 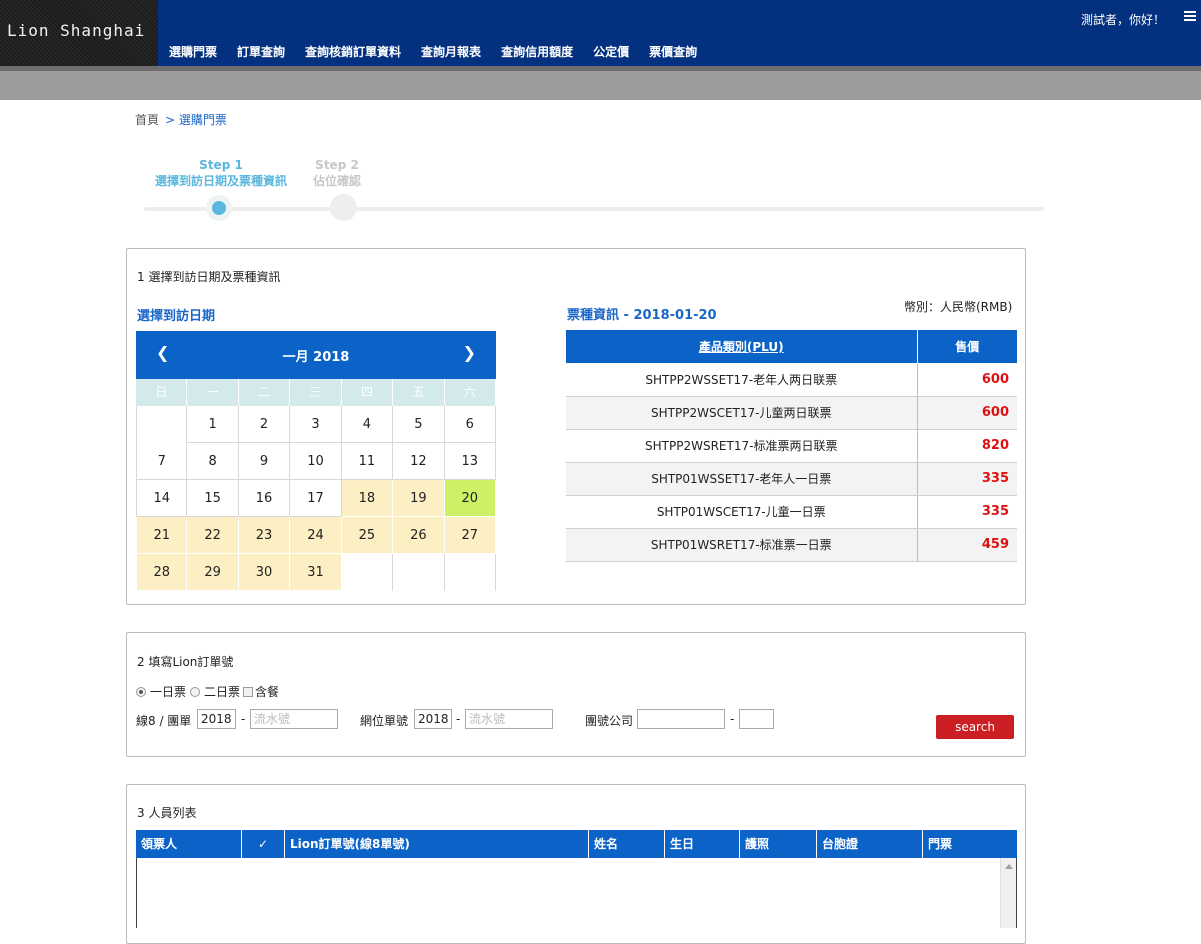 I want to click on people-table-body, so click(x=576, y=893).